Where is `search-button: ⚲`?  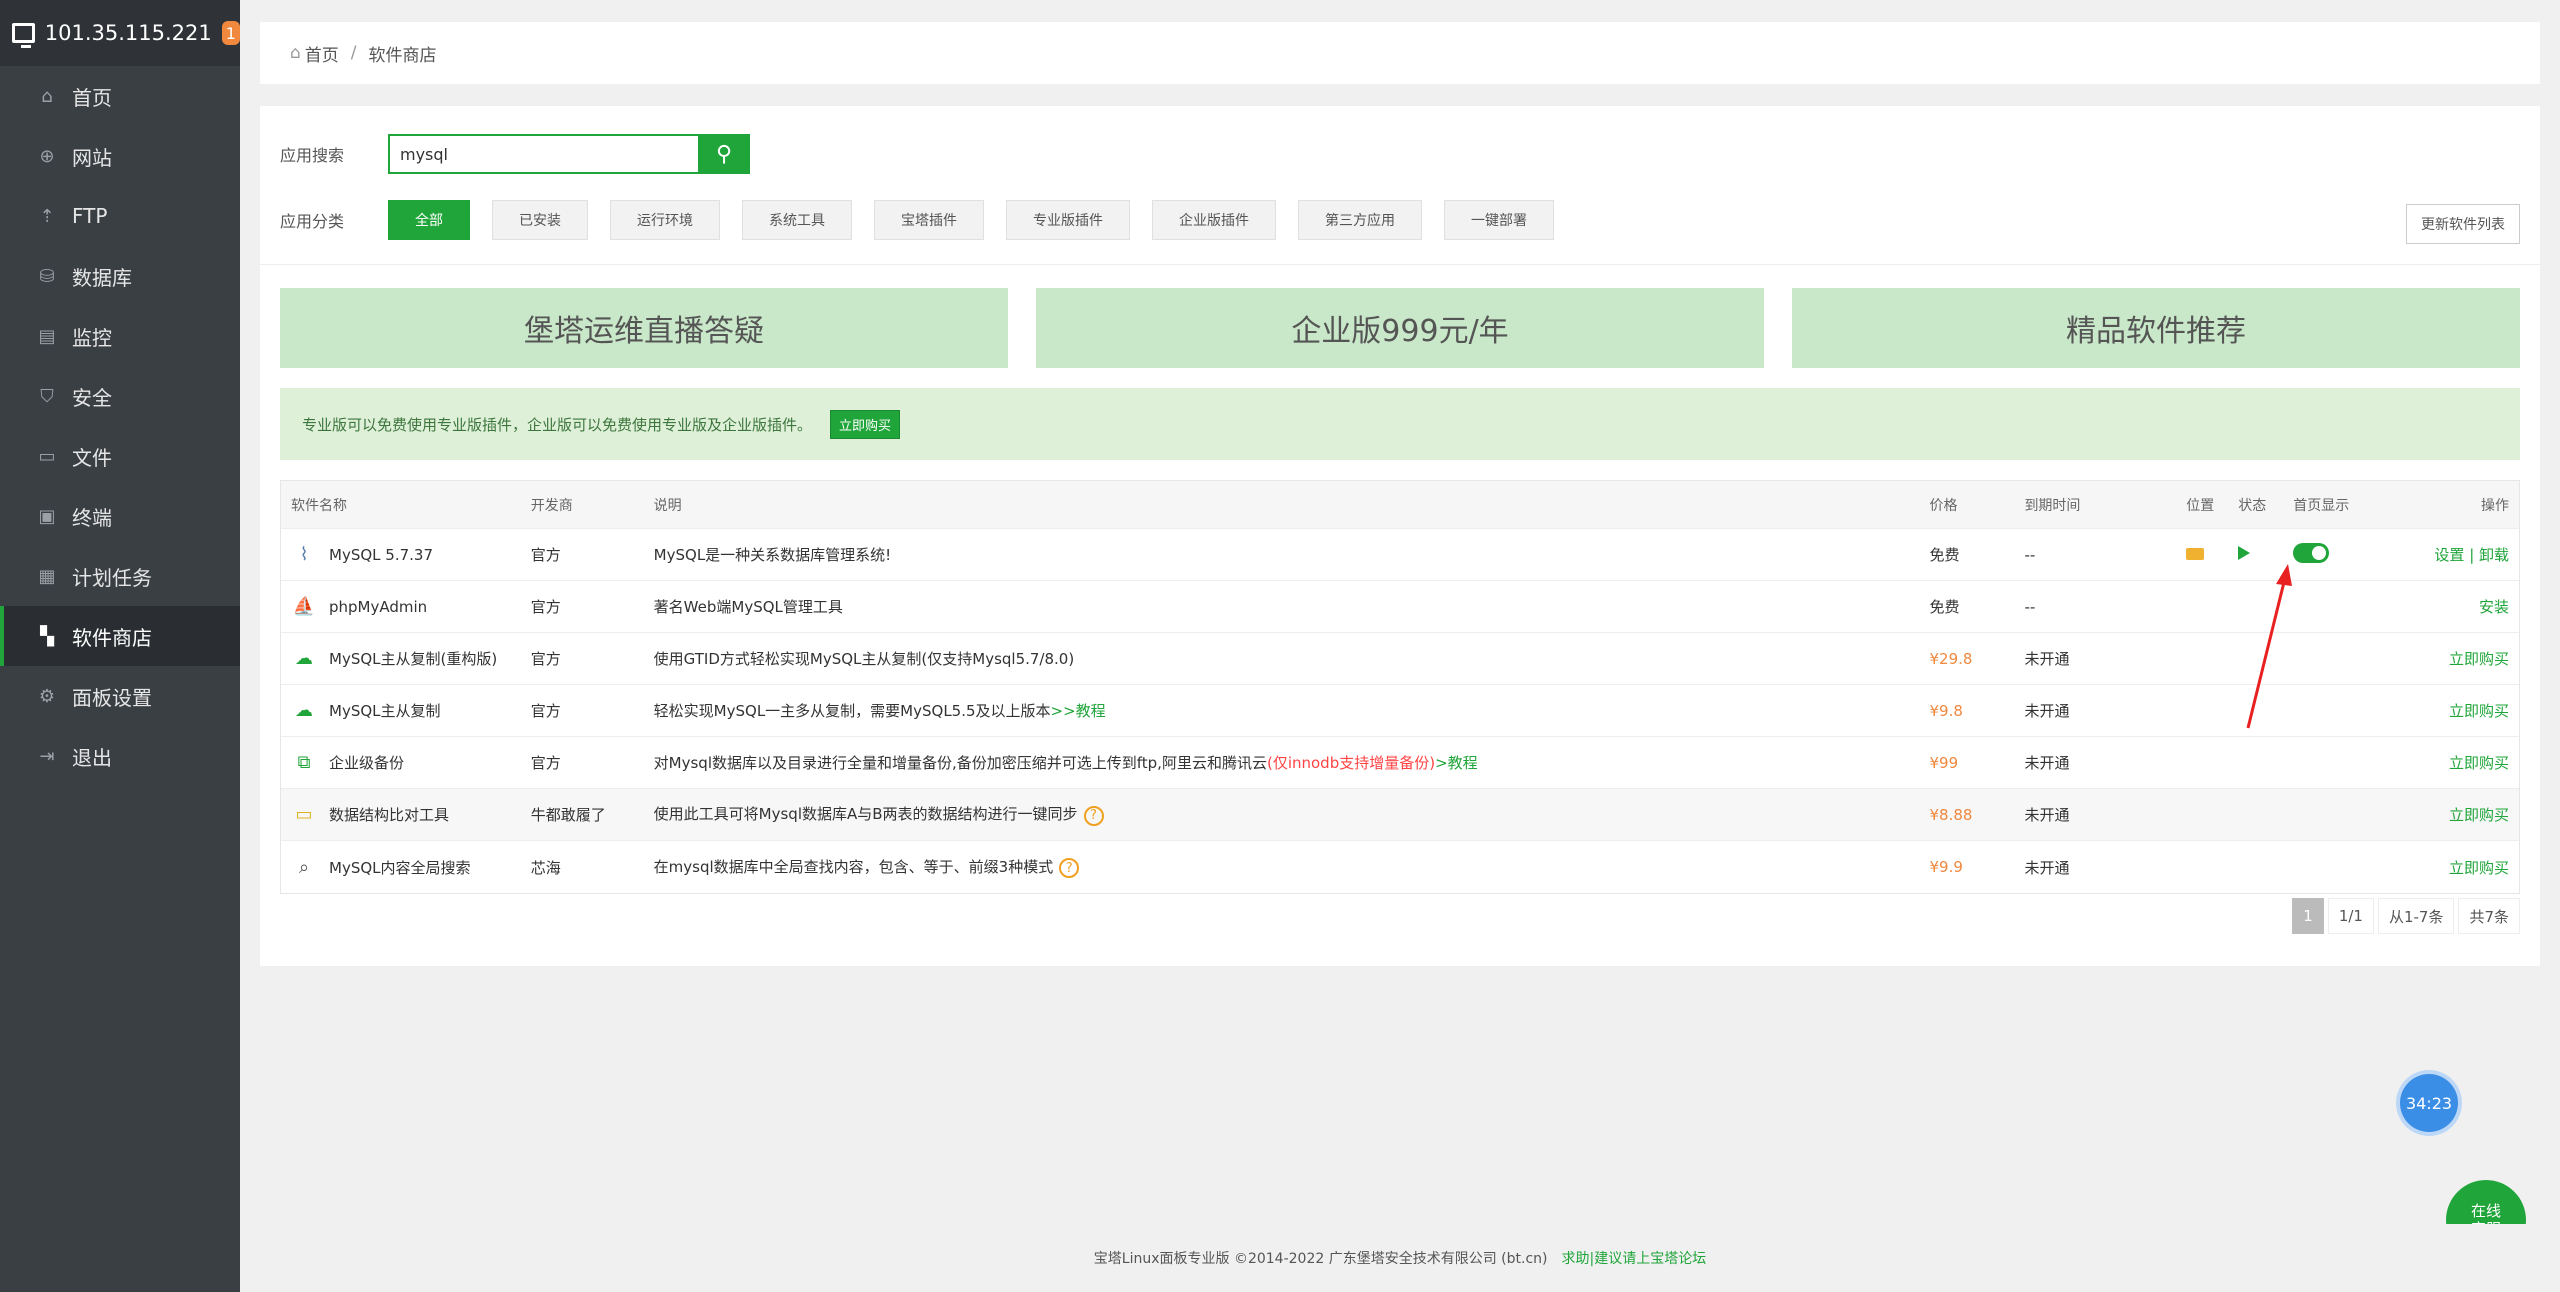 search-button: ⚲ is located at coordinates (724, 154).